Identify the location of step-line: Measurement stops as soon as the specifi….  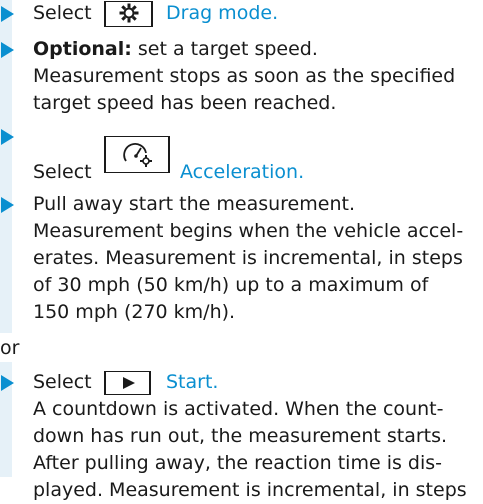
(244, 76).